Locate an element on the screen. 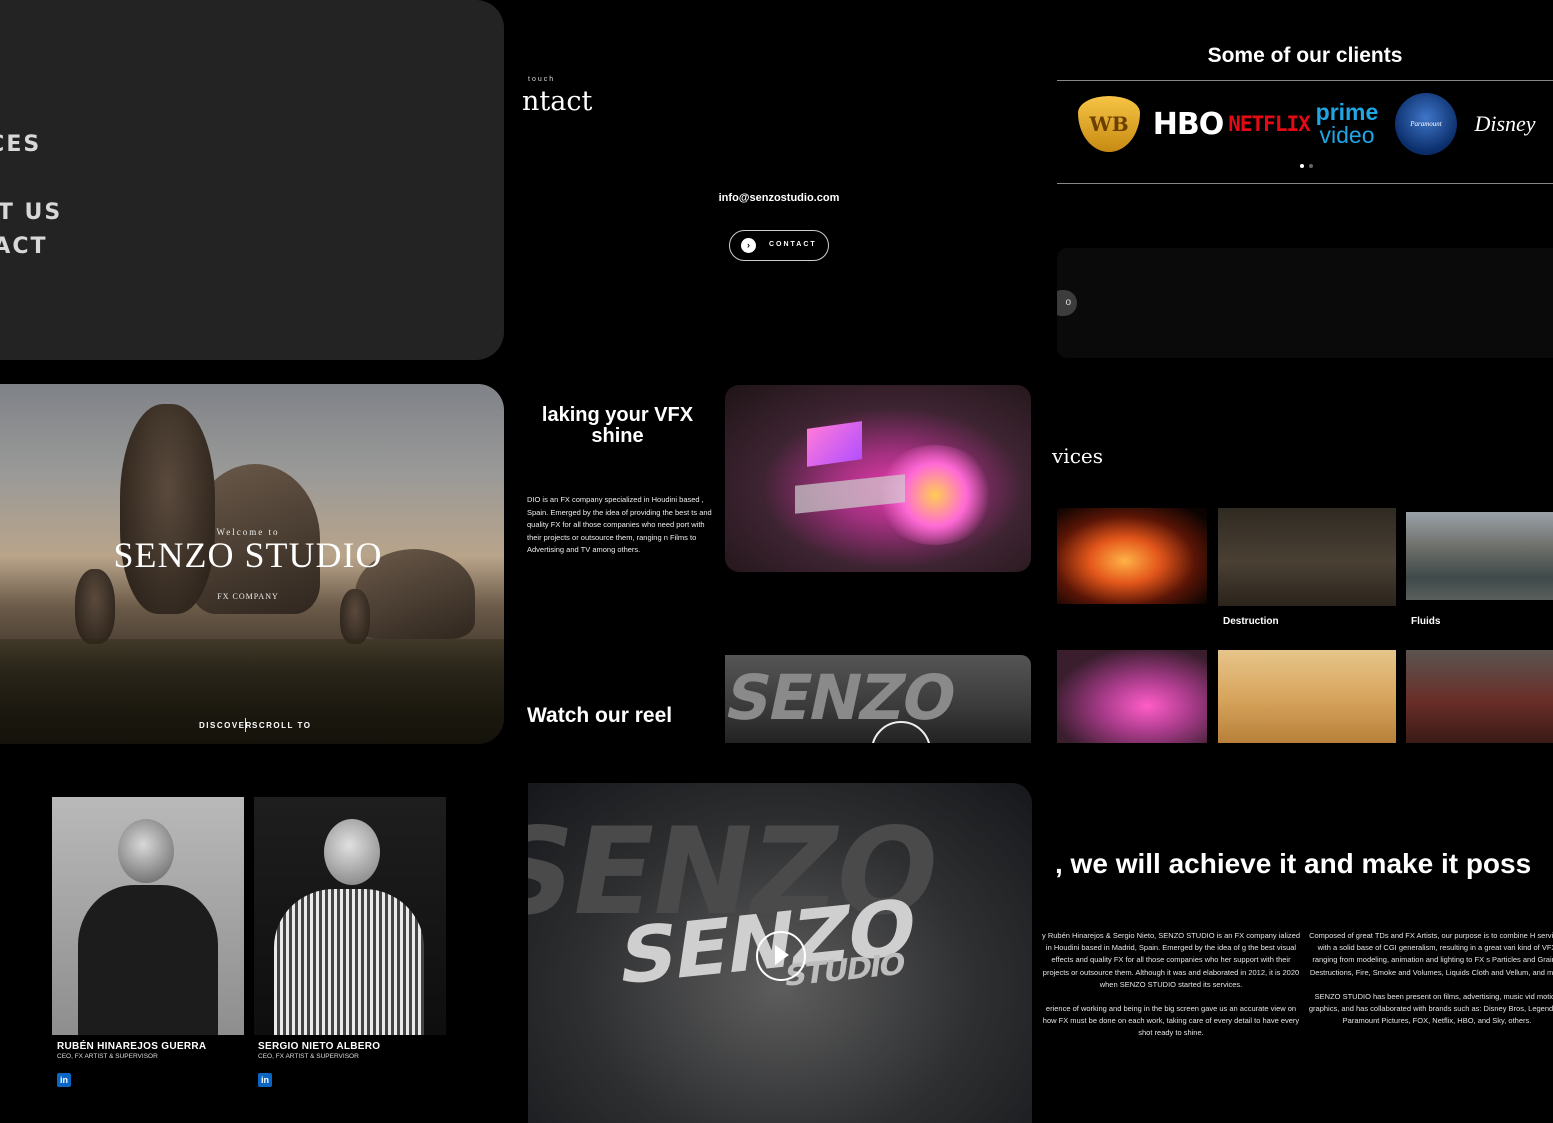  carousel-dot-active is located at coordinates (1302, 166).